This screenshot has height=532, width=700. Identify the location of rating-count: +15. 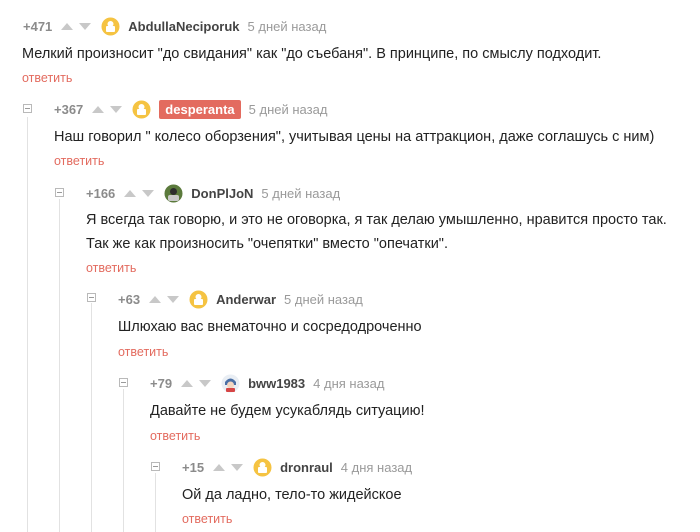
(193, 467).